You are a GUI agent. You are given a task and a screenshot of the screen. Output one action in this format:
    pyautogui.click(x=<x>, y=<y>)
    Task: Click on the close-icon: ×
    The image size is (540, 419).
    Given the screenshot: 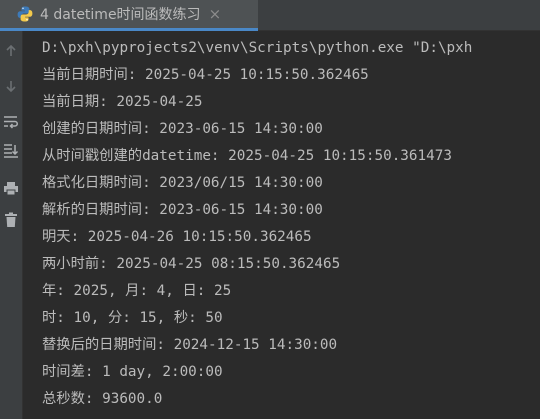 What is the action you would take?
    pyautogui.click(x=215, y=14)
    